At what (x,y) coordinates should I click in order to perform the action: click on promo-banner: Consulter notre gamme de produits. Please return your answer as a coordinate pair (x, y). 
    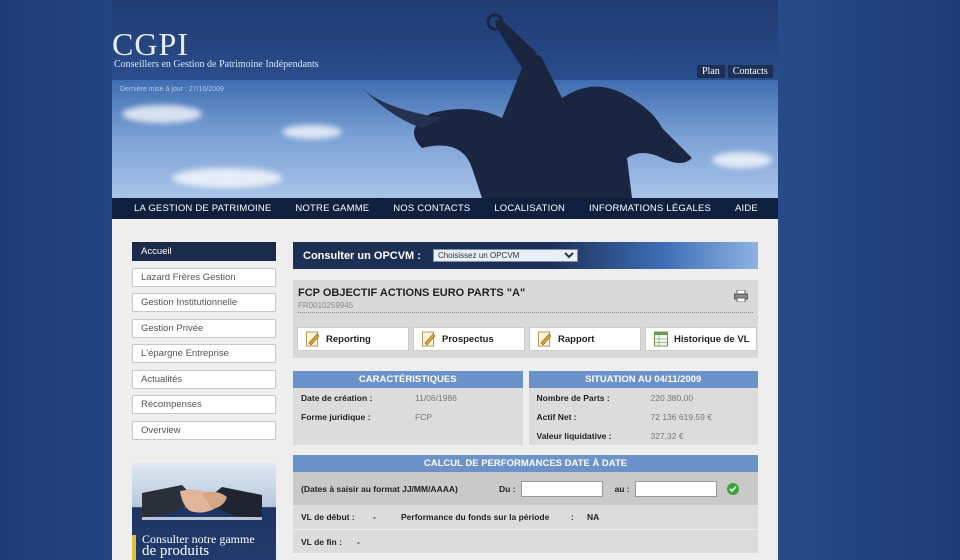
    Looking at the image, I should click on (204, 511).